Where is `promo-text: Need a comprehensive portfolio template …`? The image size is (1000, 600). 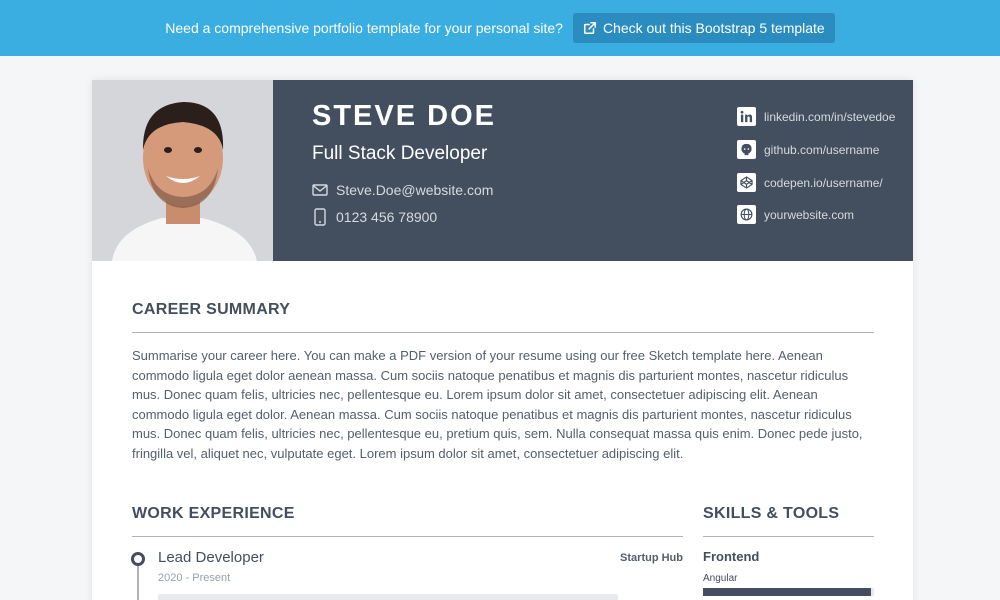
promo-text: Need a comprehensive portfolio template … is located at coordinates (364, 28).